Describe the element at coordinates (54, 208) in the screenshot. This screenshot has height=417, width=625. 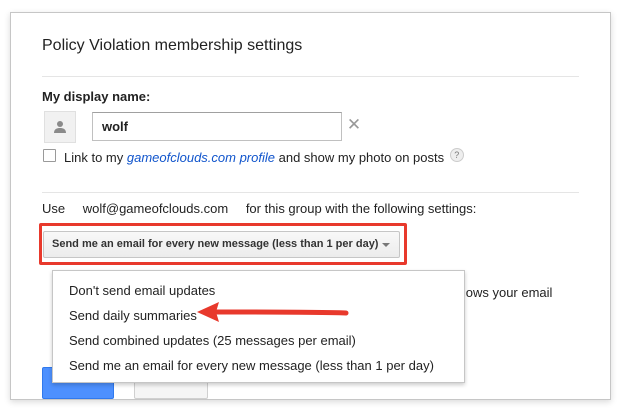
I see `use-prefix: Use` at that location.